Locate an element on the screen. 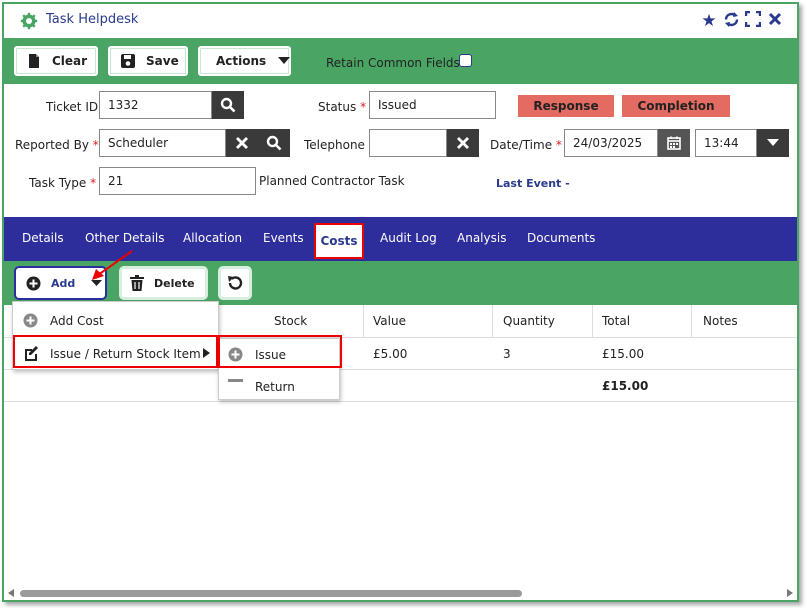 This screenshot has width=807, height=608. scrollbar-thumb is located at coordinates (271, 593).